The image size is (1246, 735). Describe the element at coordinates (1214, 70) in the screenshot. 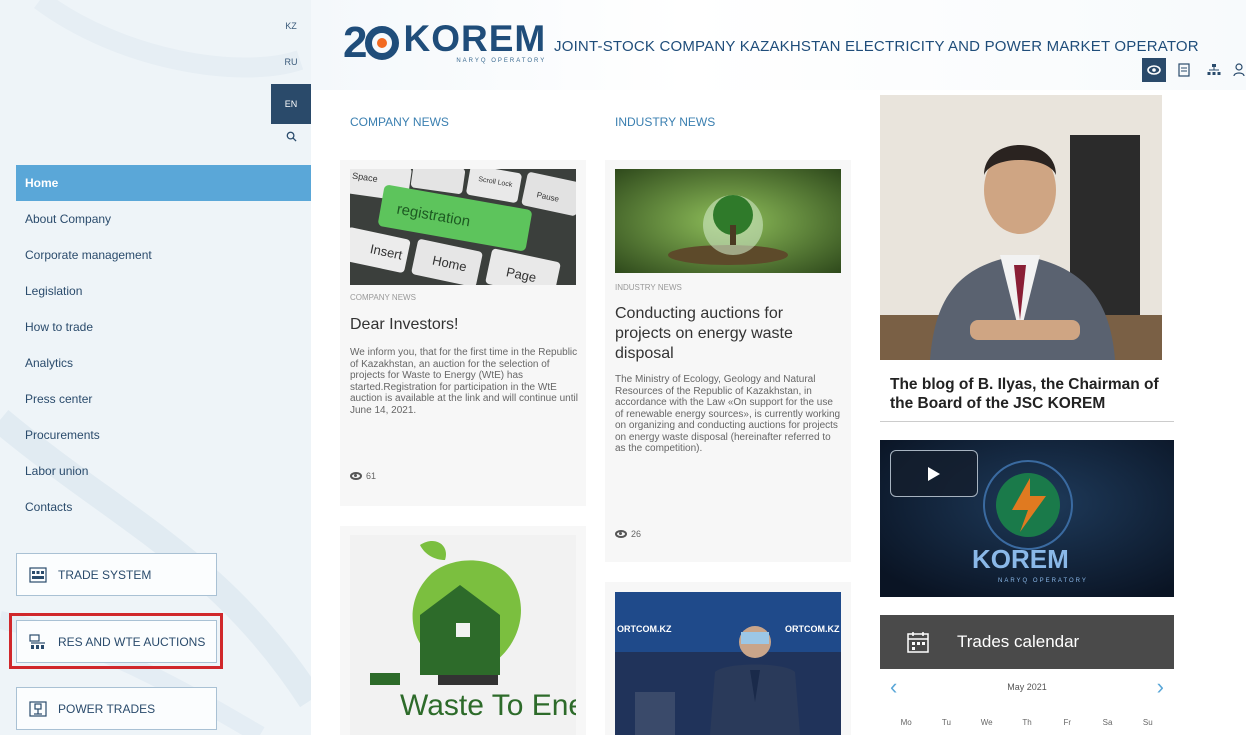

I see `sitemap-icon` at that location.